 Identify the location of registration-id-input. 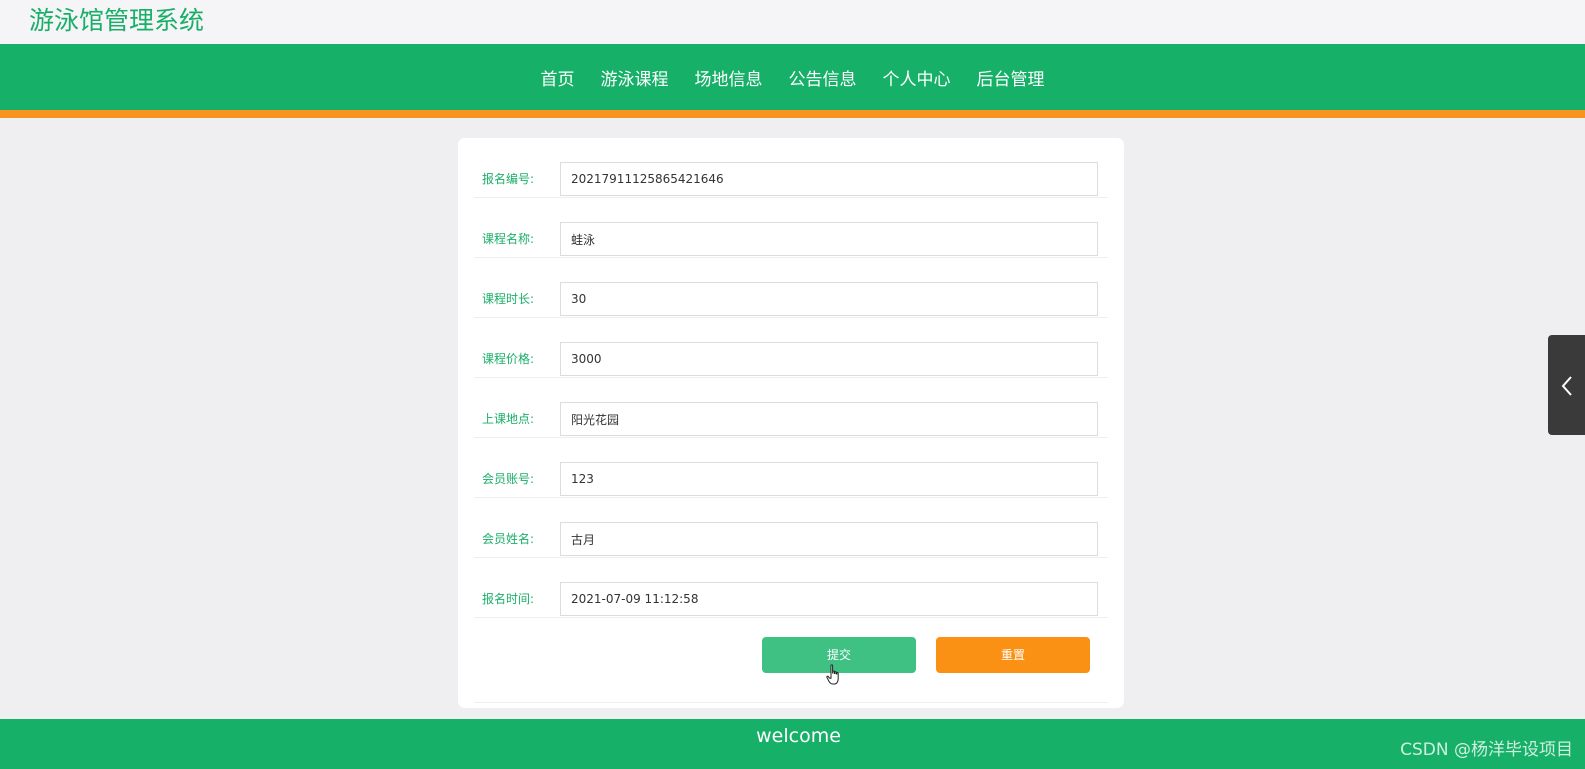
(829, 179).